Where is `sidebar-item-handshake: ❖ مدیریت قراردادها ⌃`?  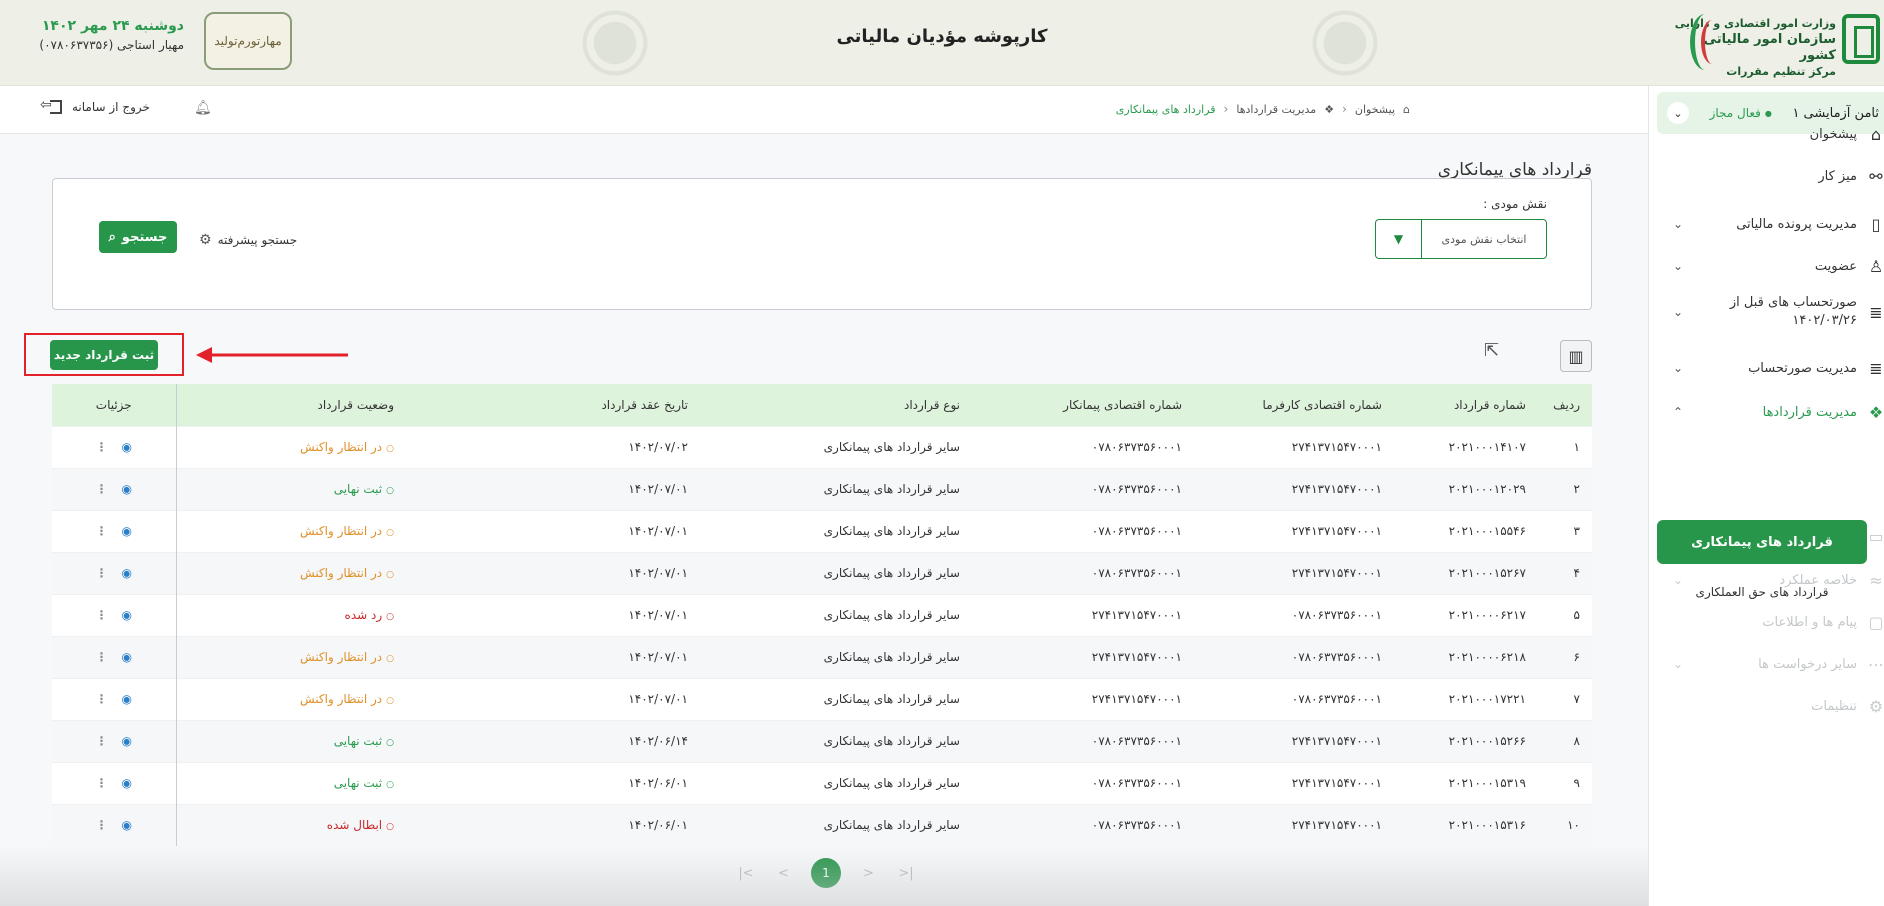
sidebar-item-handshake: ❖ مدیریت قراردادها ⌃ is located at coordinates (1776, 412).